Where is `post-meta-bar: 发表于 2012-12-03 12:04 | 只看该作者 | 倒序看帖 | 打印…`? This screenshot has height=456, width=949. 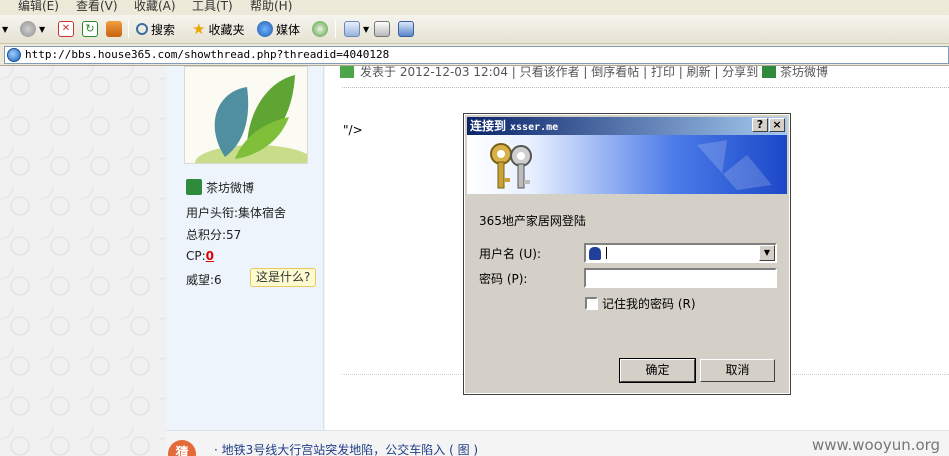
post-meta-bar: 发表于 2012-12-03 12:04 | 只看该作者 | 倒序看帖 | 打印… is located at coordinates (584, 73).